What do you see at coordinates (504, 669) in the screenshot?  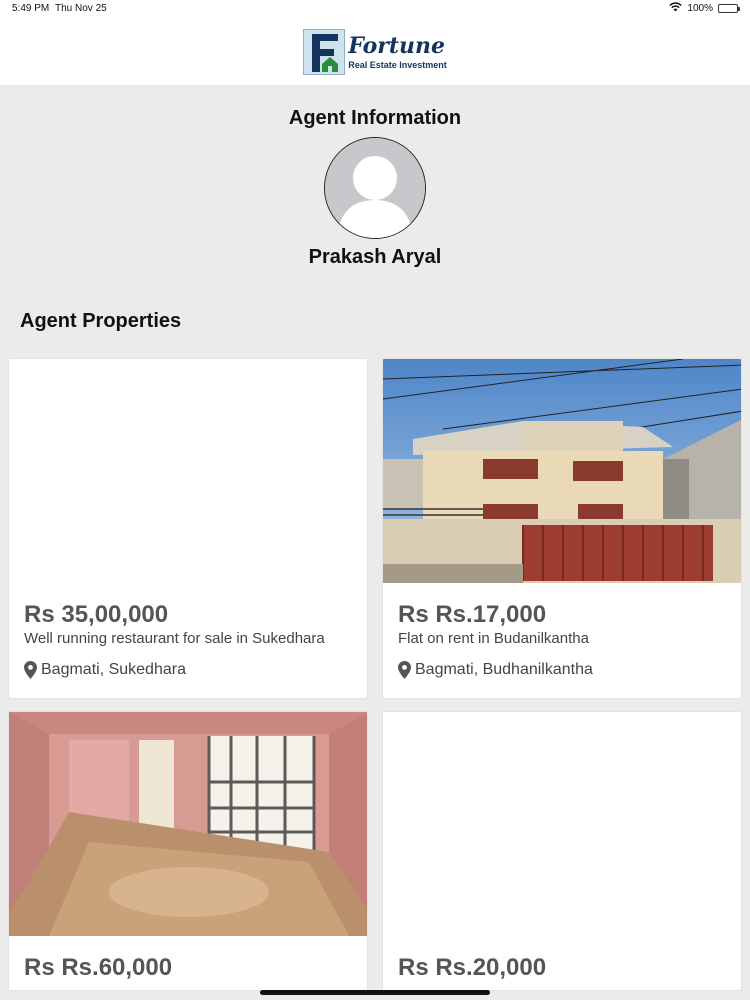 I see `property-location-text: Bagmati, Budhanilkantha` at bounding box center [504, 669].